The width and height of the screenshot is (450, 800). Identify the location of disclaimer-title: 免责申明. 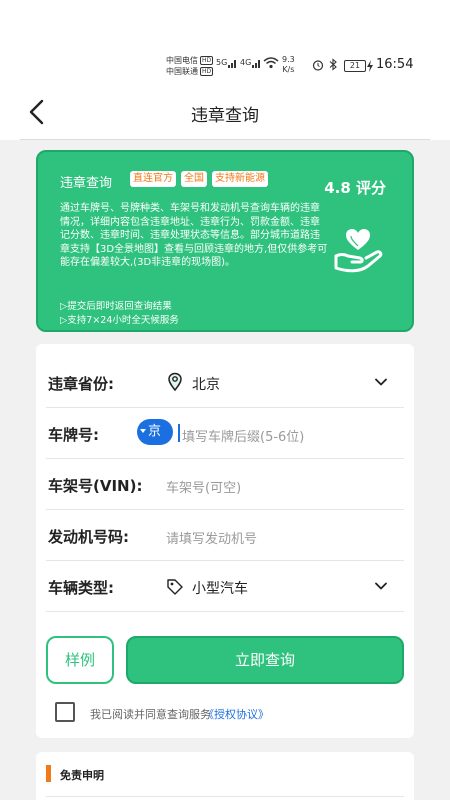
(82, 775).